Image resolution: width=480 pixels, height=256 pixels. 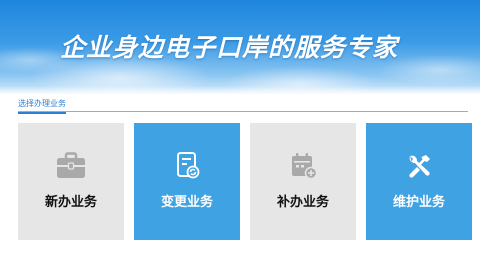 I want to click on section-divider, so click(x=243, y=111).